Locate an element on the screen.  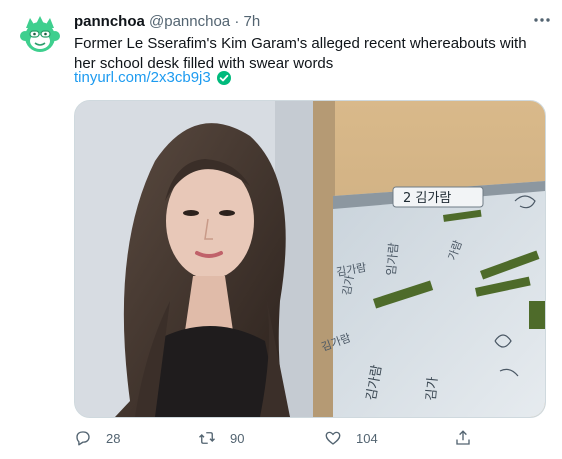
reply-button: 28 is located at coordinates (97, 438).